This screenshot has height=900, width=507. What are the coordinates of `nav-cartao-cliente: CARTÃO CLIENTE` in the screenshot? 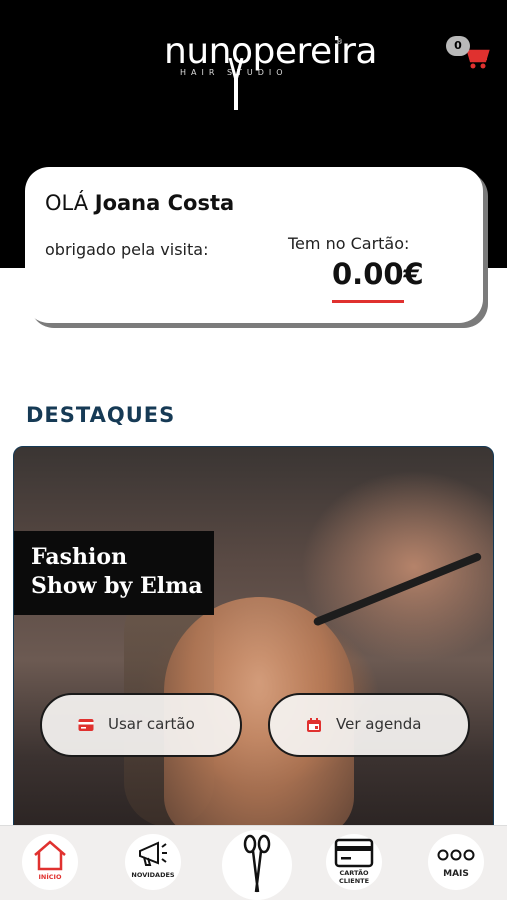 It's located at (354, 862).